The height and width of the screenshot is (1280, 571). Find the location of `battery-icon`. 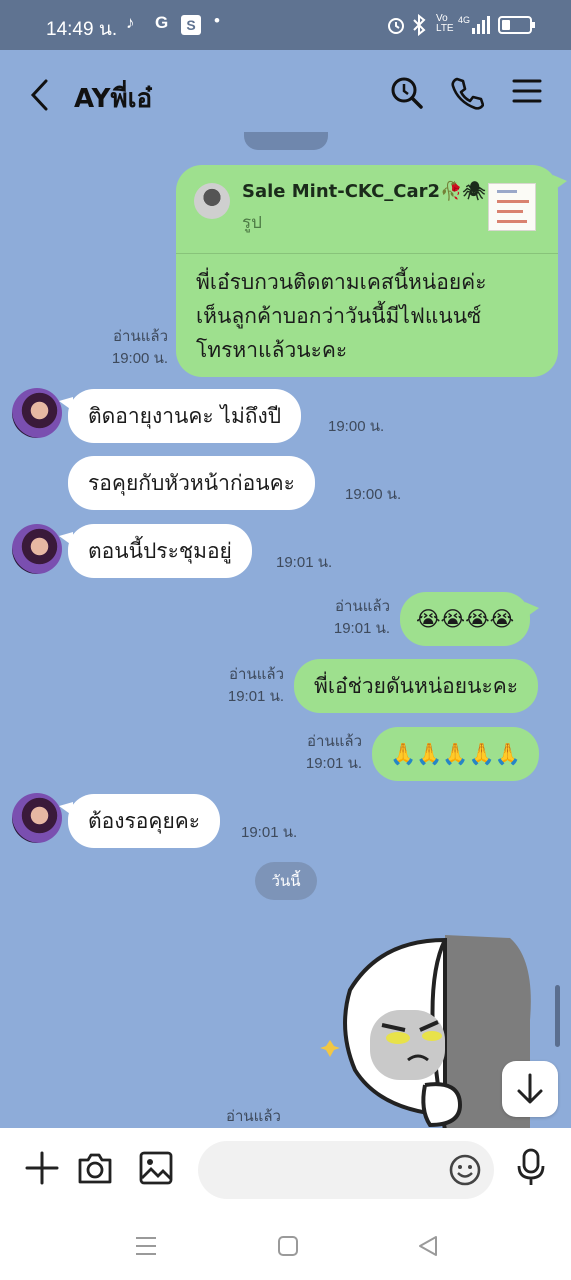

battery-icon is located at coordinates (516, 25).